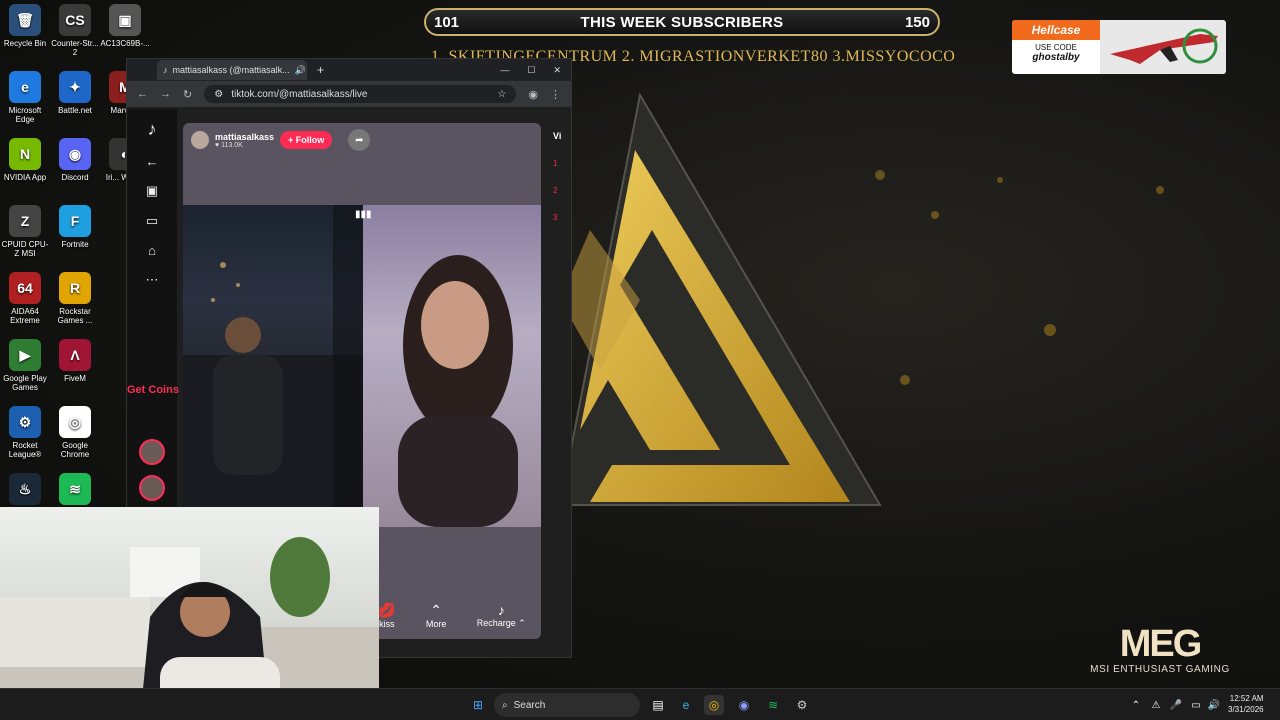 The width and height of the screenshot is (1280, 720). I want to click on live-action-icon: ♪, so click(501, 610).